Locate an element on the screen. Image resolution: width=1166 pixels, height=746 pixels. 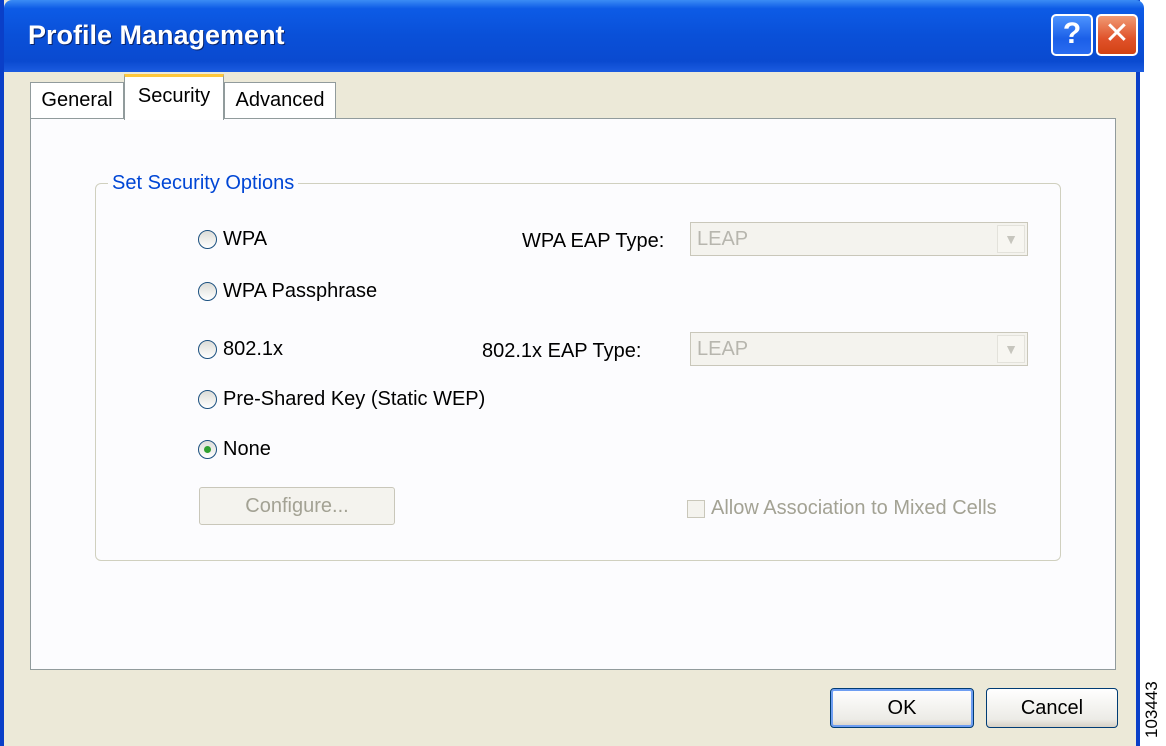
option-wpa: WPA is located at coordinates (232, 239).